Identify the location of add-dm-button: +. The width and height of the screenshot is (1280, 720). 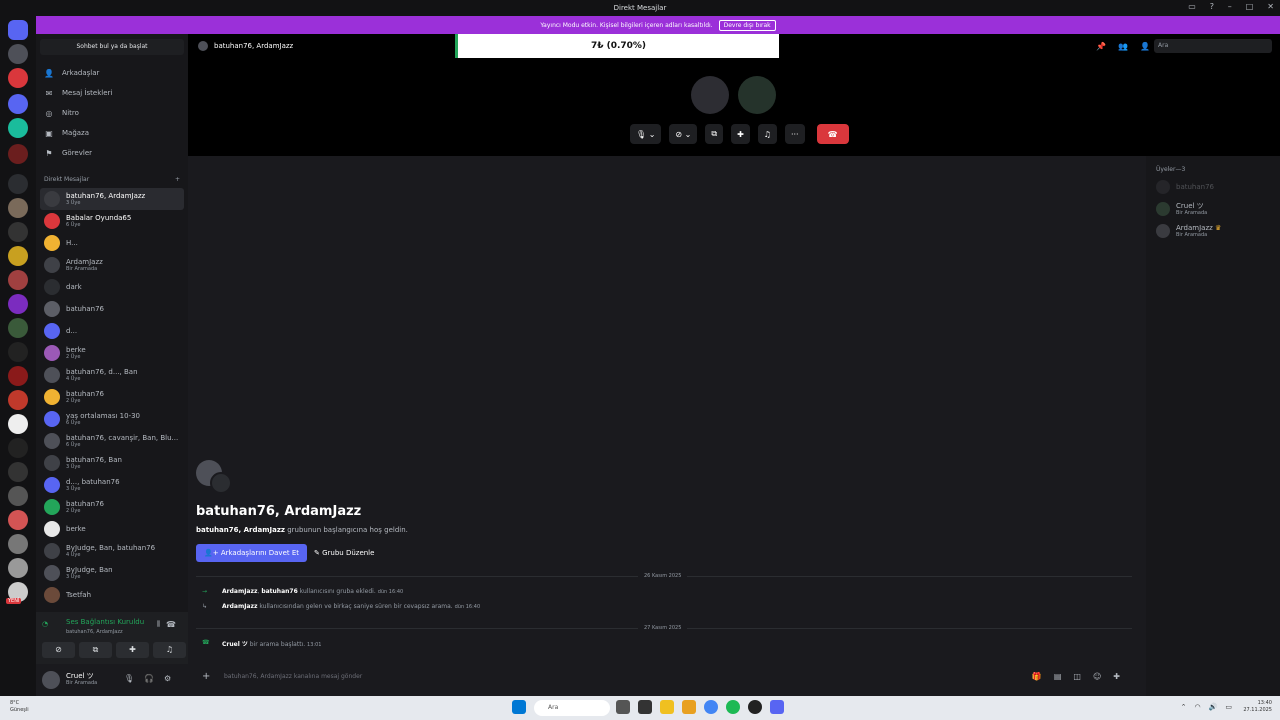
(177, 179).